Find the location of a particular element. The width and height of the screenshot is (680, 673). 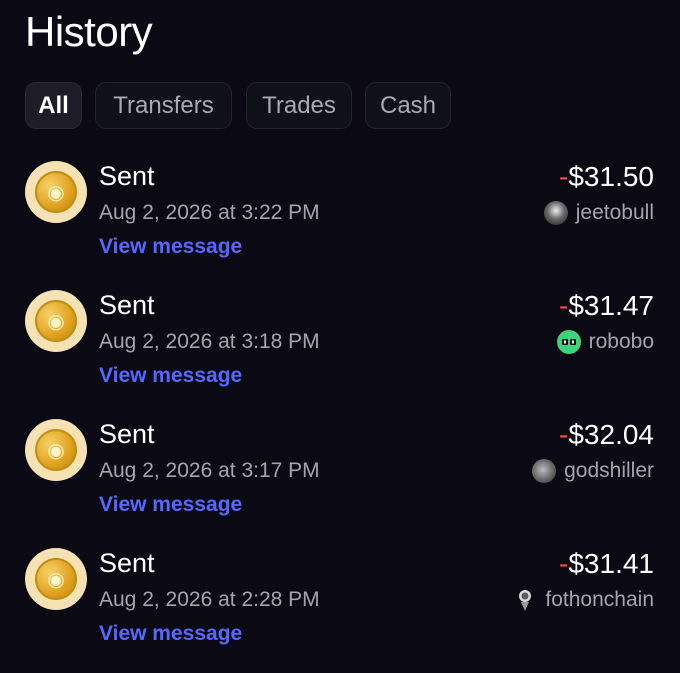

amount-value: $31.41 is located at coordinates (611, 563).